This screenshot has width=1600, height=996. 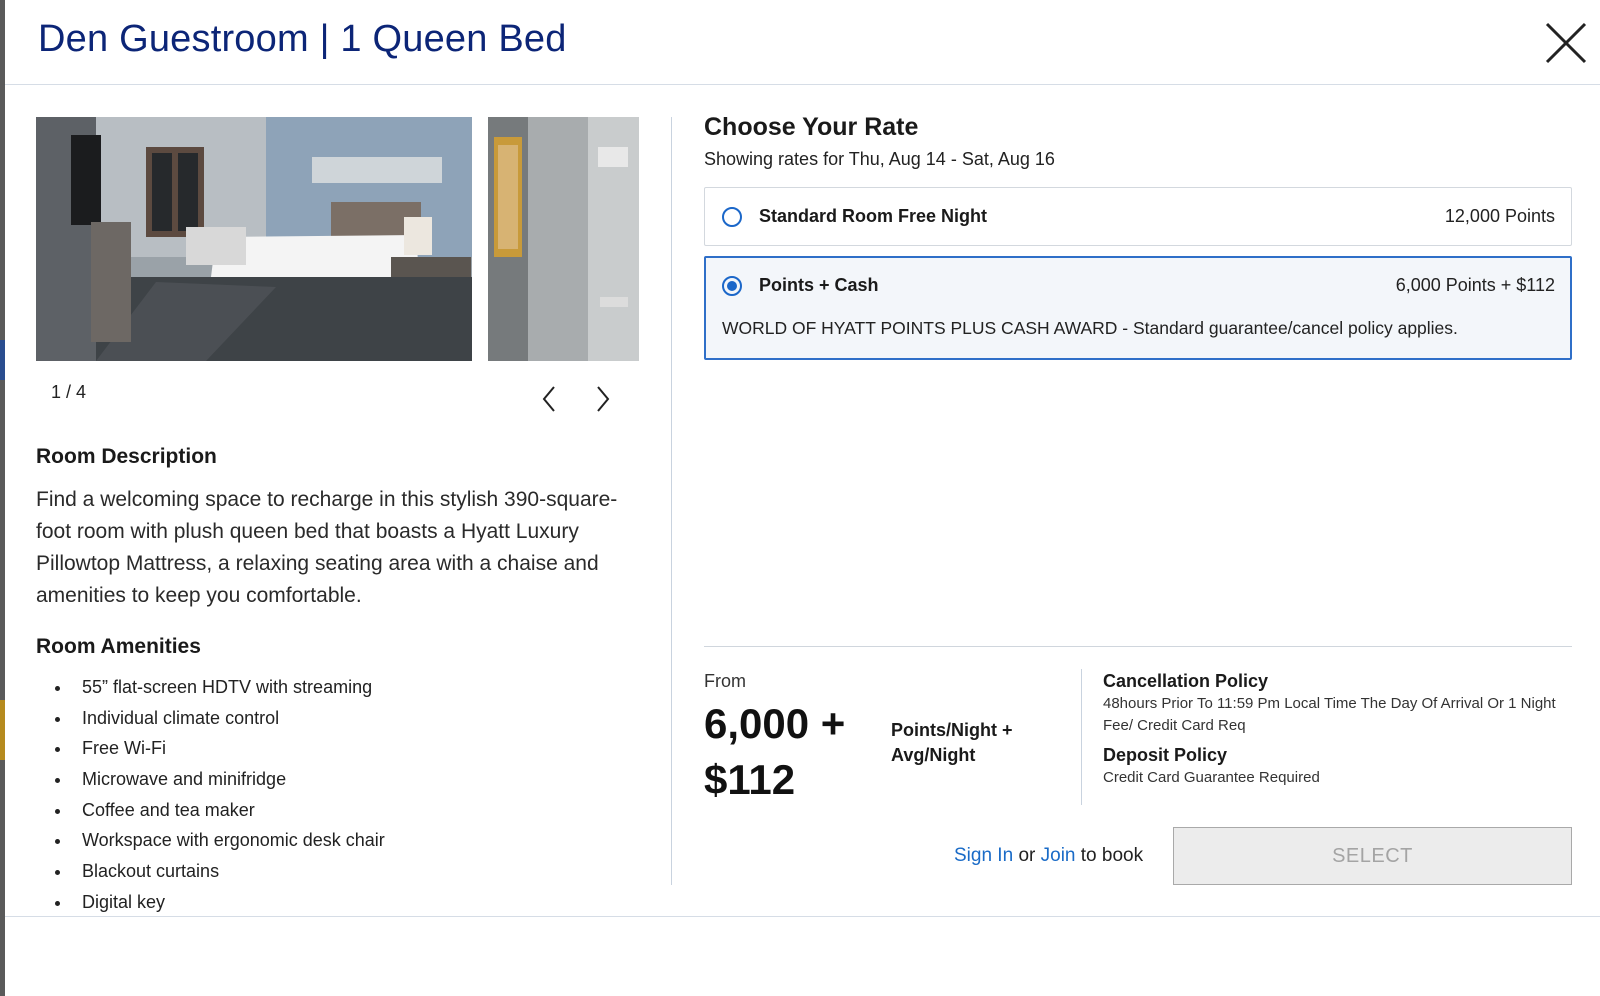 I want to click on photo-gallery, so click(x=337, y=239).